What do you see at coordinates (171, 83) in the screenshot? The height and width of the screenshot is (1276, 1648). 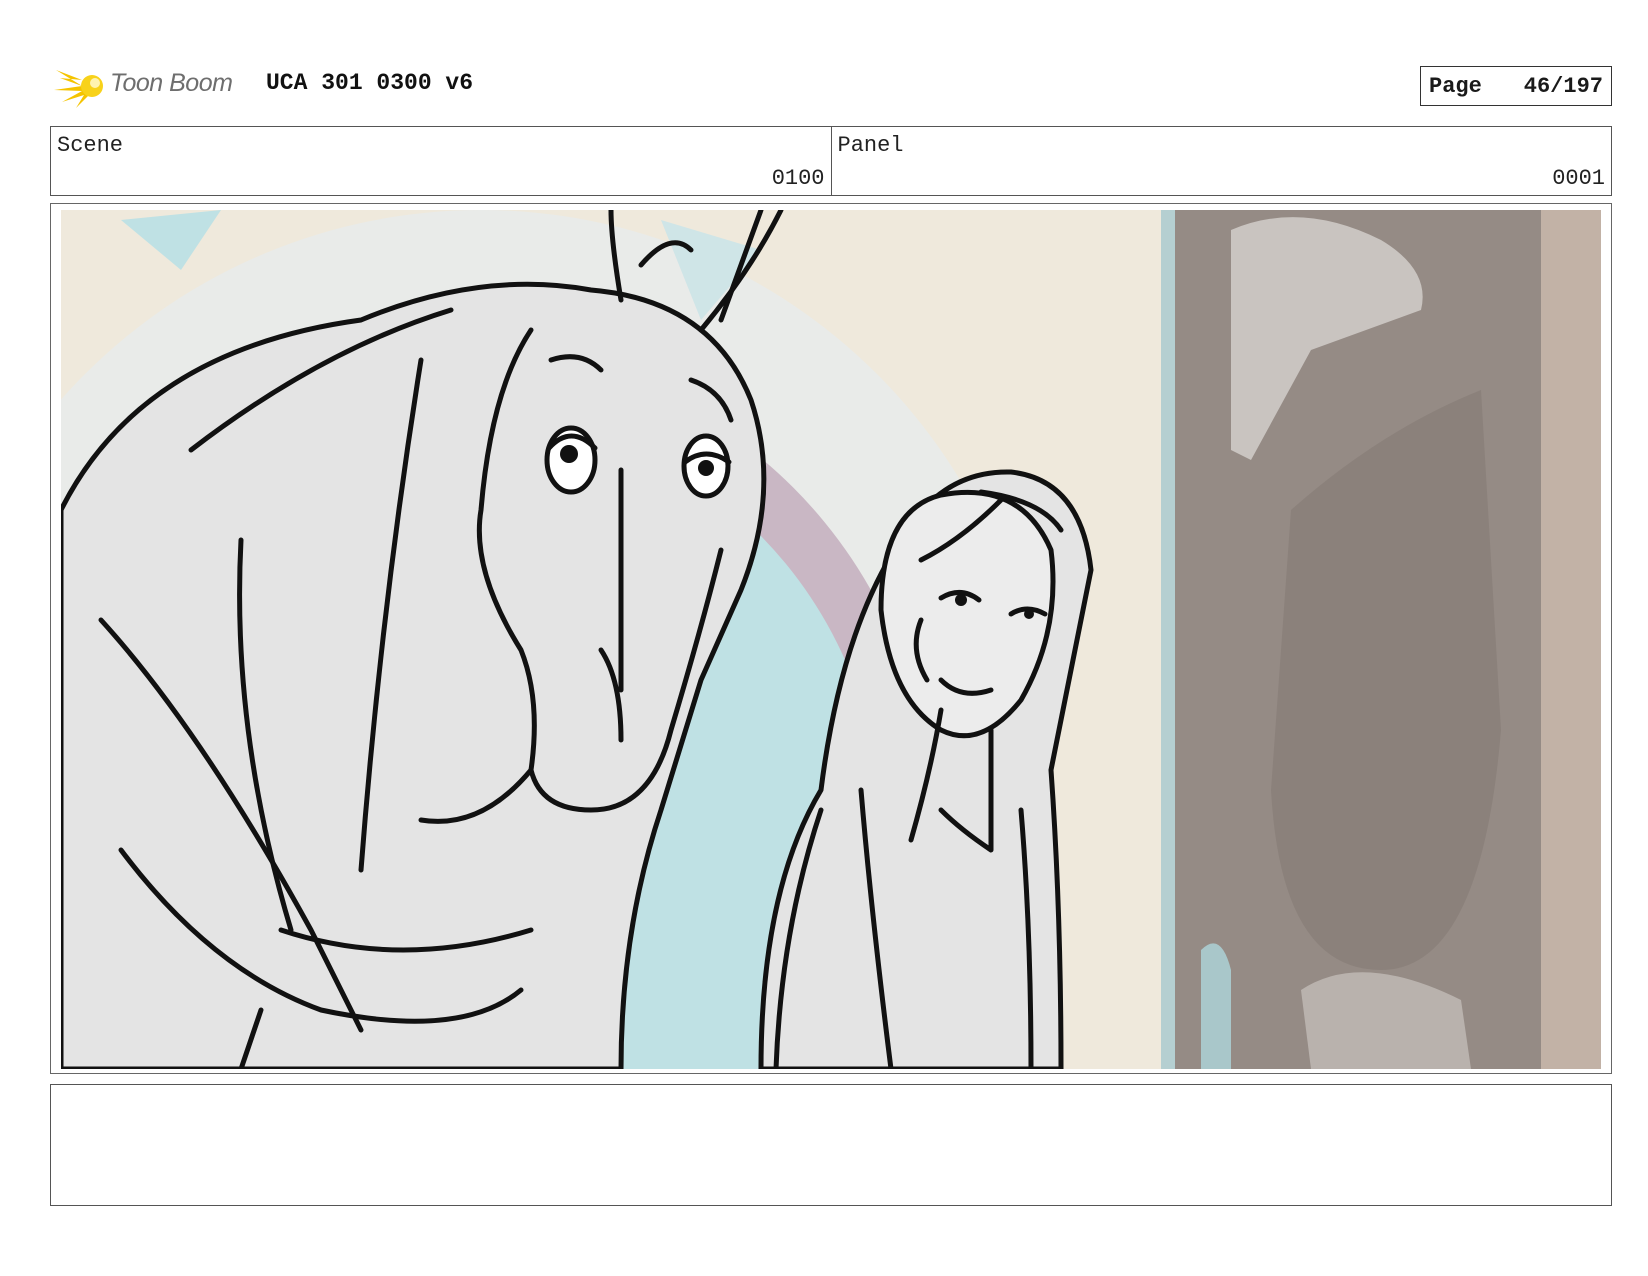 I see `logo-wordmark: Toon Boom` at bounding box center [171, 83].